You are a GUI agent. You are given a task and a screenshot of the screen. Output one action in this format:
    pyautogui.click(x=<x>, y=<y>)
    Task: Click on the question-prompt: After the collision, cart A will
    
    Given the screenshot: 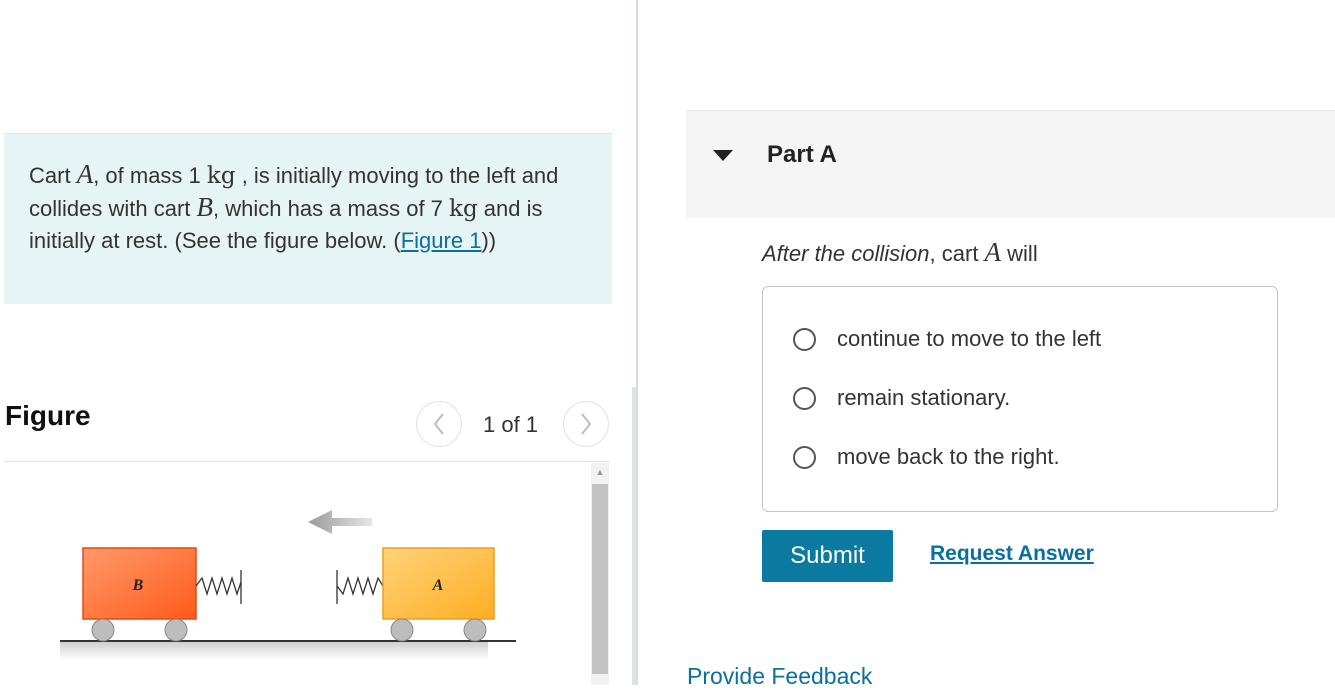 What is the action you would take?
    pyautogui.click(x=900, y=252)
    